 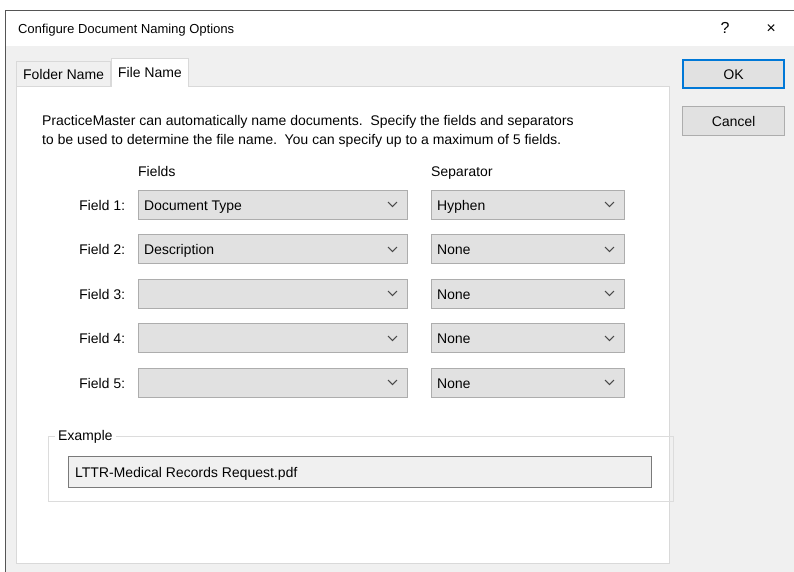 What do you see at coordinates (725, 29) in the screenshot?
I see `help-button: ?` at bounding box center [725, 29].